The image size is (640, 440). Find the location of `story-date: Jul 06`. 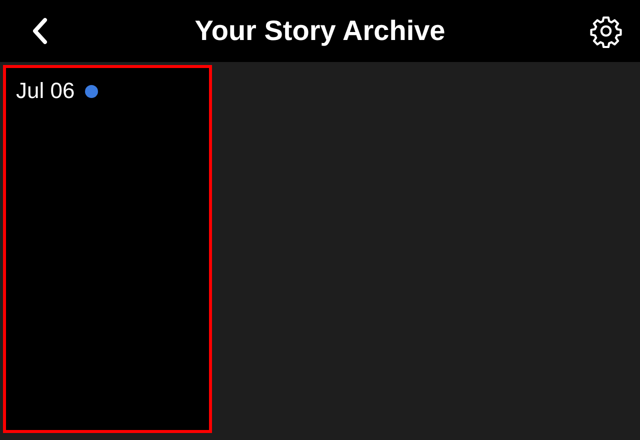

story-date: Jul 06 is located at coordinates (45, 91).